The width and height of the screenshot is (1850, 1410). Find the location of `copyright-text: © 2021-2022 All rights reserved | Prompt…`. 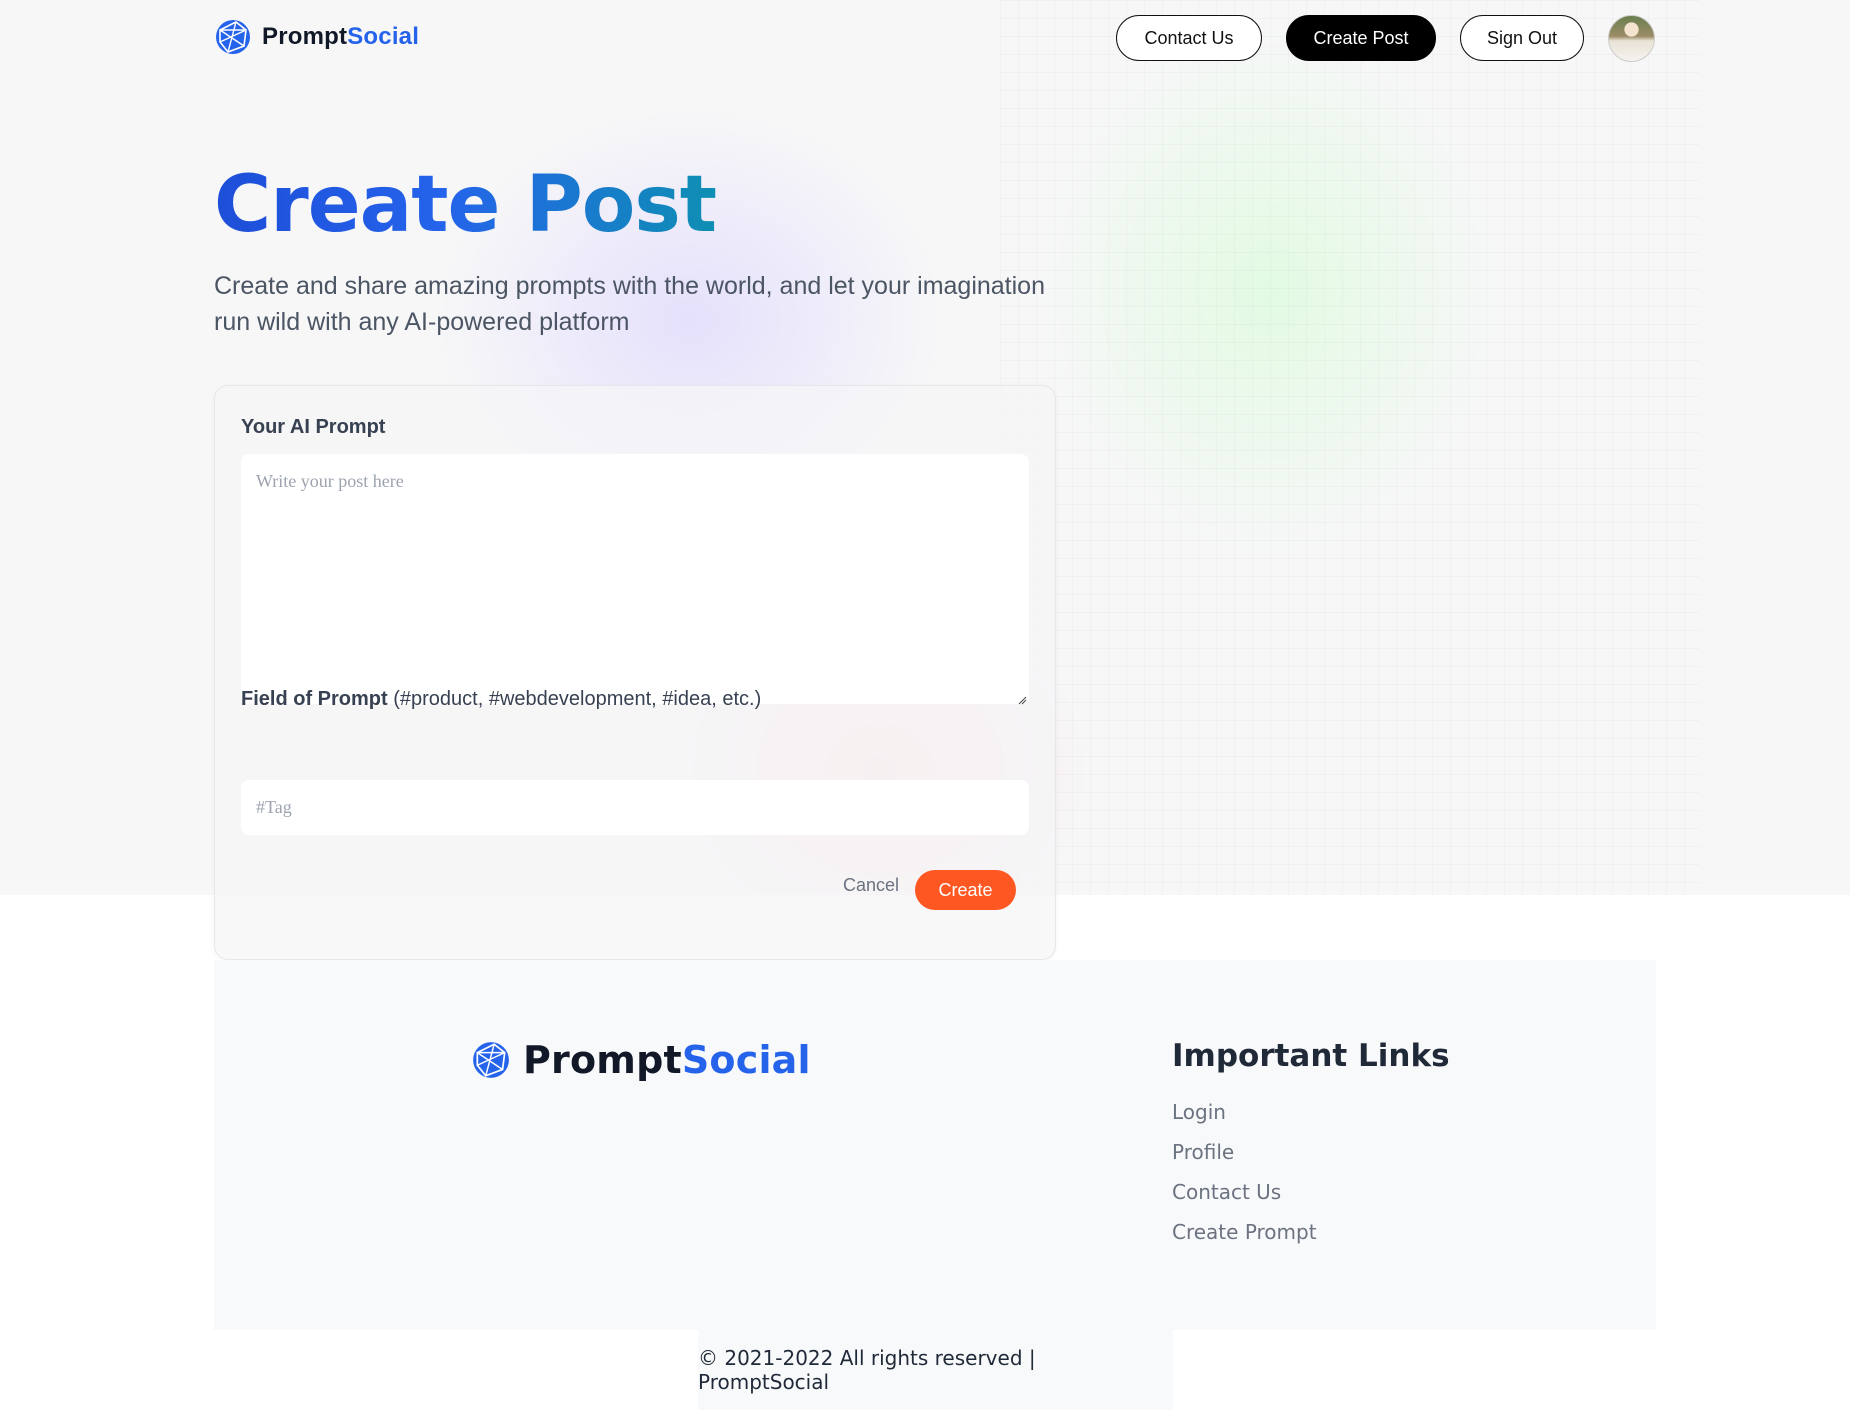

copyright-text: © 2021-2022 All rights reserved | Prompt… is located at coordinates (935, 1370).